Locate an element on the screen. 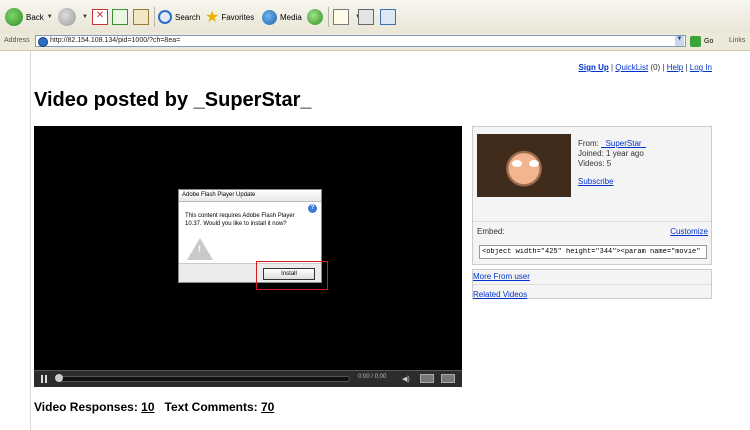 The image size is (750, 430). print-button is located at coordinates (367, 17).